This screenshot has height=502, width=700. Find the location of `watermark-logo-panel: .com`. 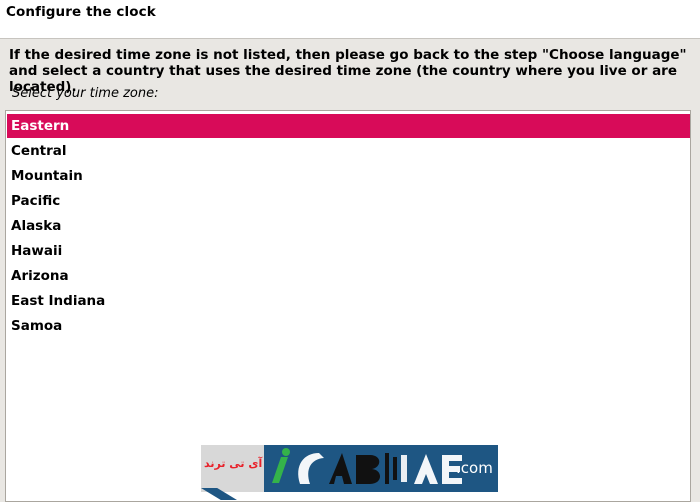

watermark-logo-panel: .com is located at coordinates (381, 468).